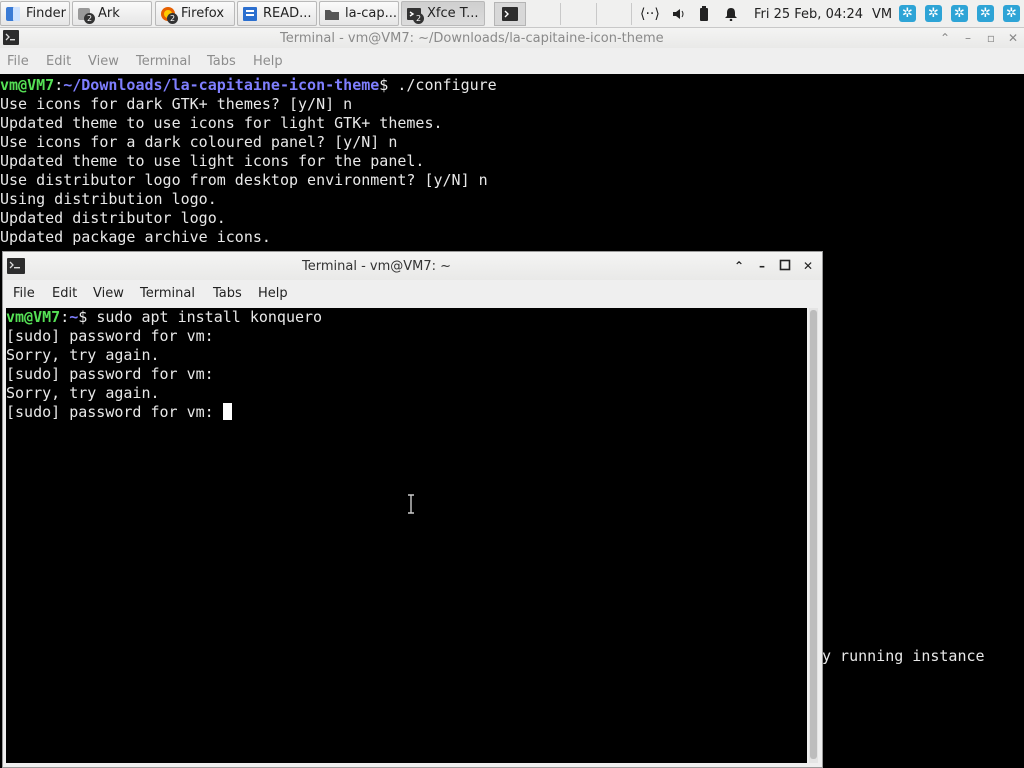 The image size is (1024, 768). What do you see at coordinates (203, 13) in the screenshot?
I see `taskbar-label: Firefox` at bounding box center [203, 13].